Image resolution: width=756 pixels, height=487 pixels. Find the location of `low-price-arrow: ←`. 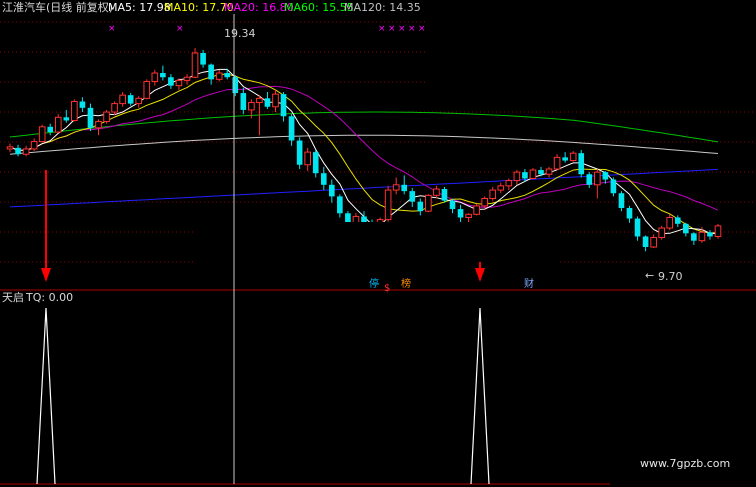

low-price-arrow: ← is located at coordinates (650, 275).